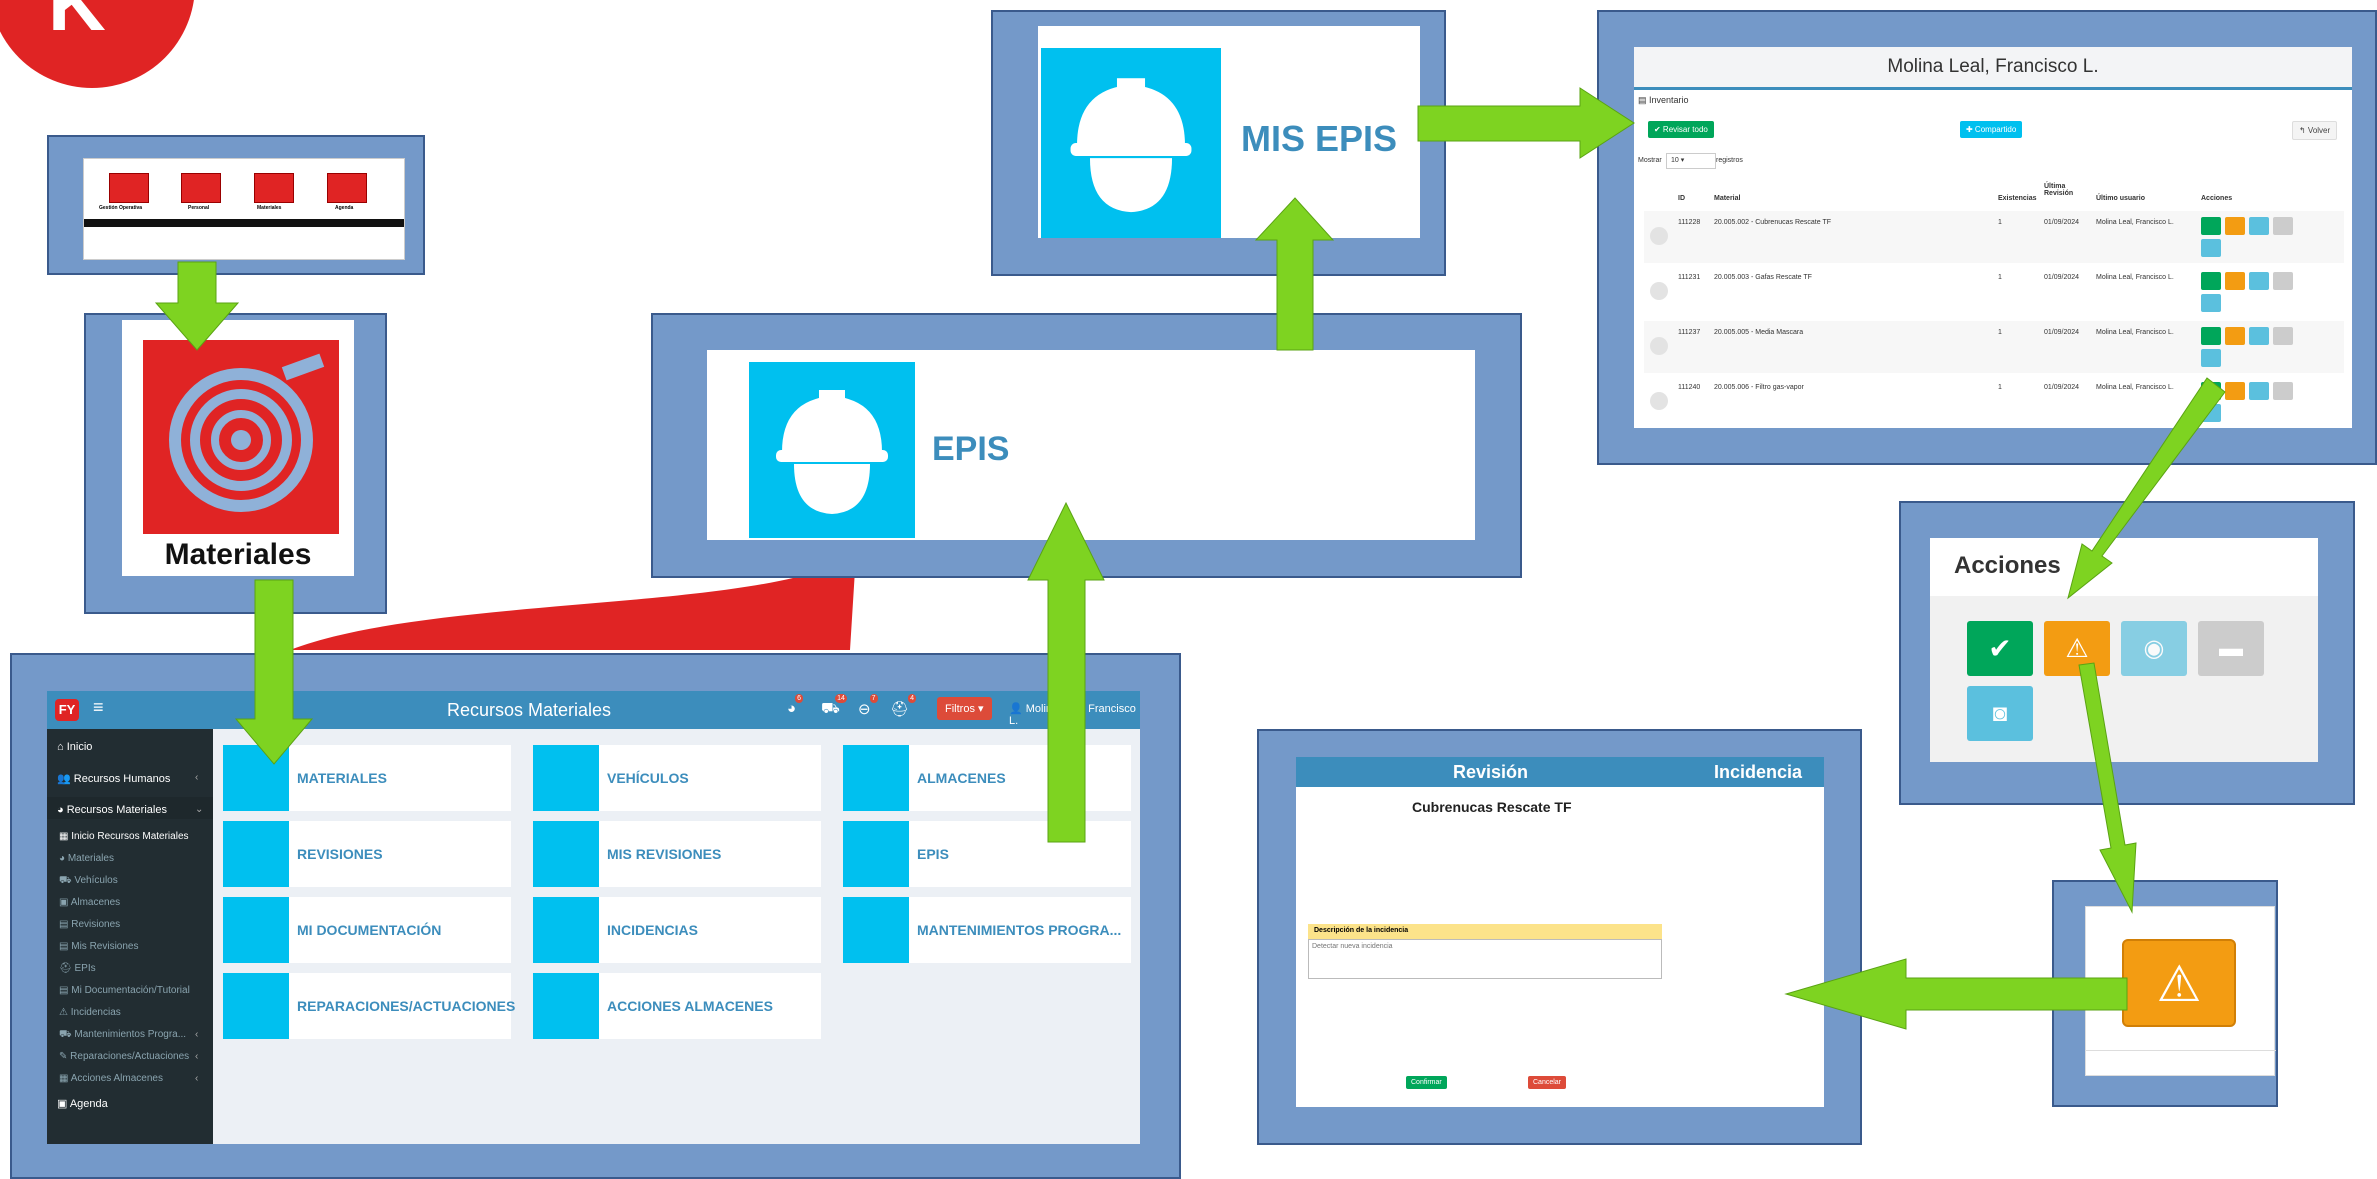 The image size is (2377, 1179). What do you see at coordinates (2146, 488) in the screenshot?
I see `arrow-diagonal` at bounding box center [2146, 488].